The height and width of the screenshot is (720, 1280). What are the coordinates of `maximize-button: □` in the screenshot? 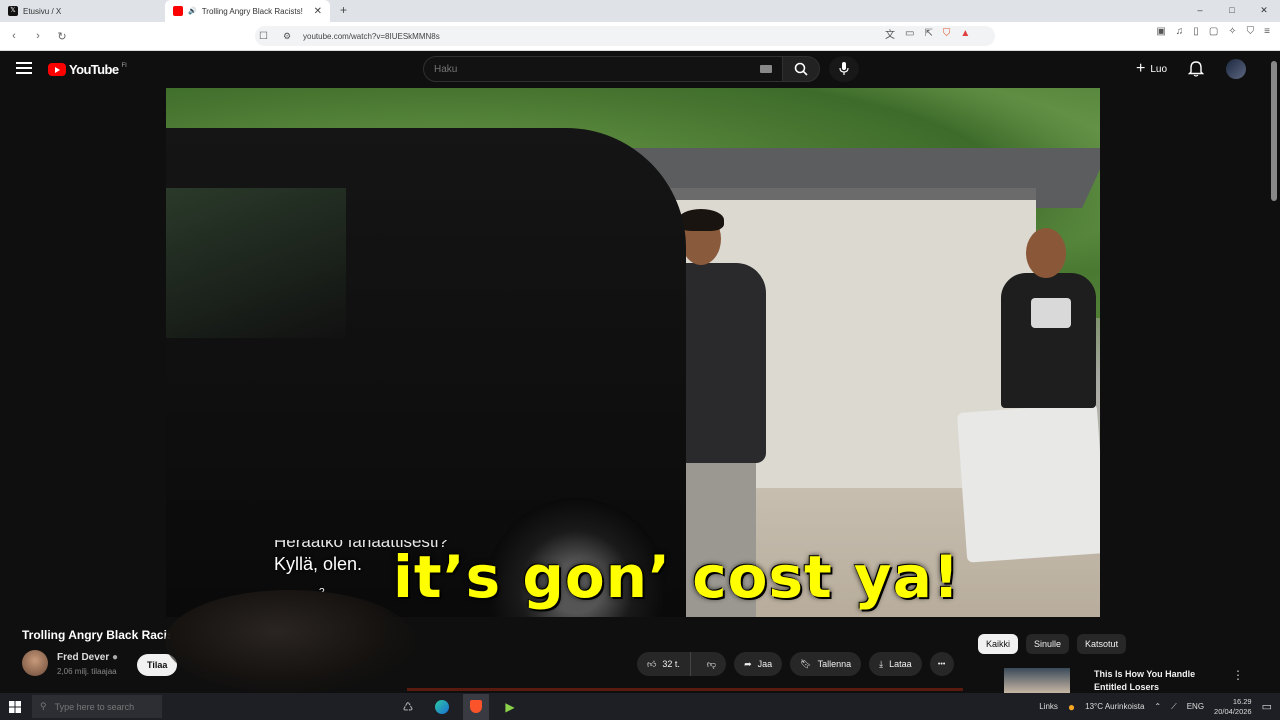 It's located at (1232, 11).